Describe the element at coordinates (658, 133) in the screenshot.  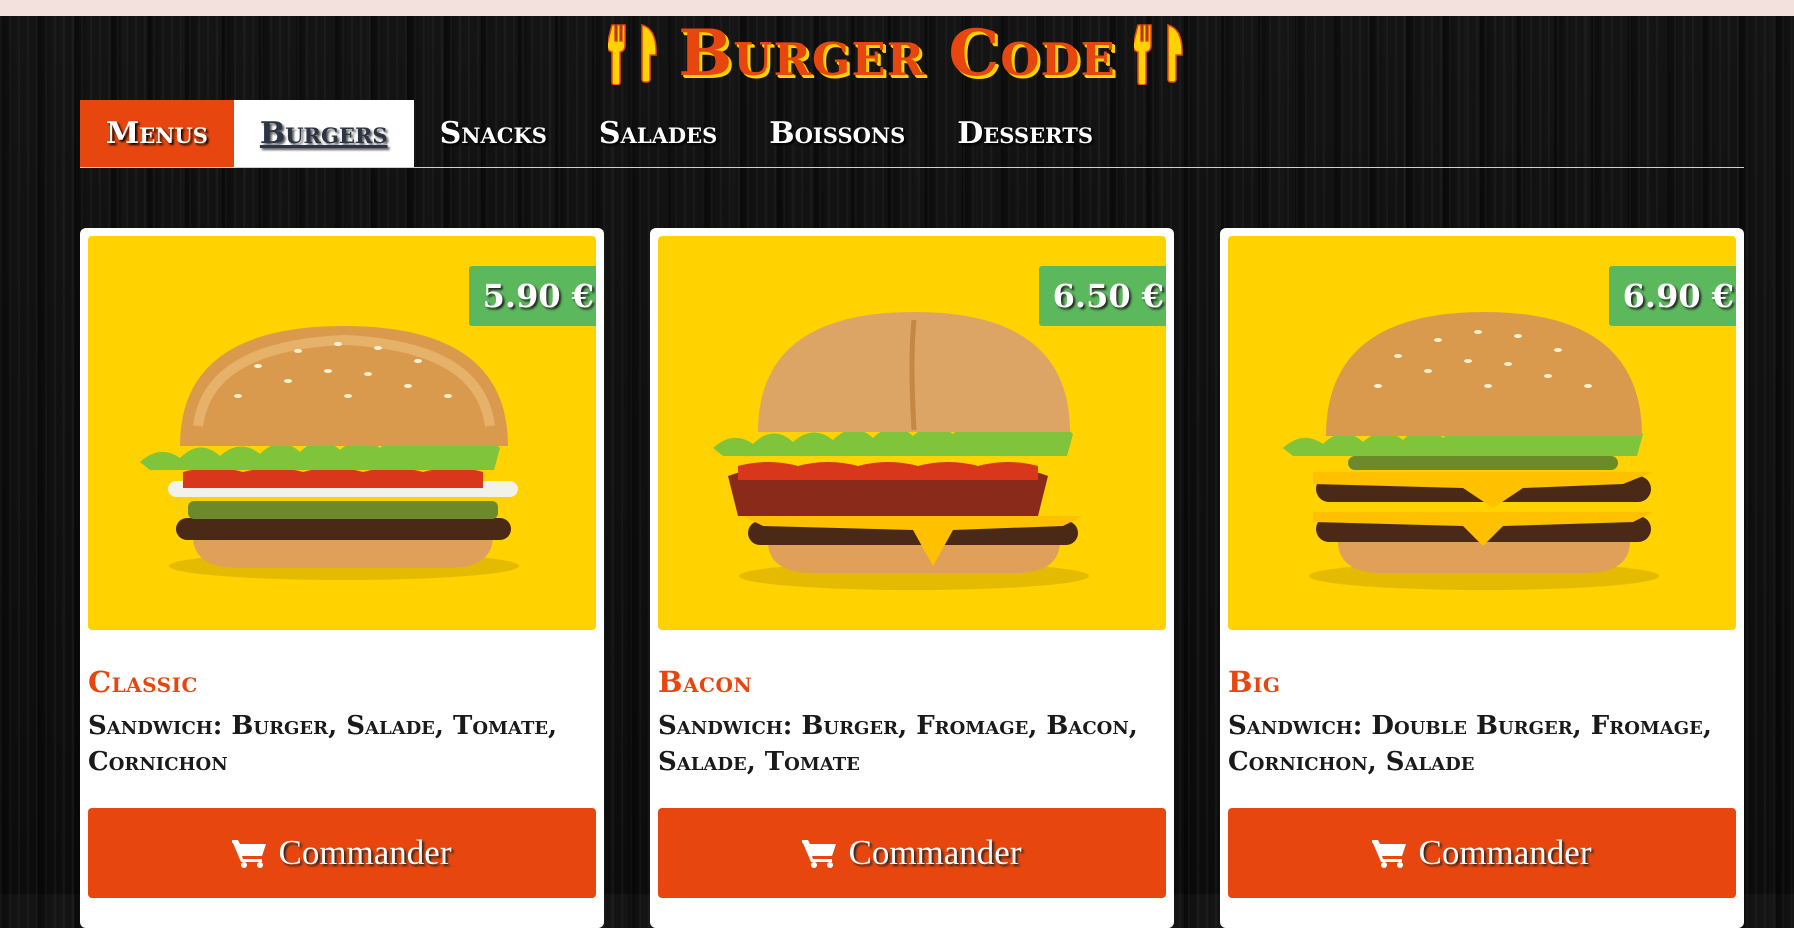
I see `tab-salades: Salades` at that location.